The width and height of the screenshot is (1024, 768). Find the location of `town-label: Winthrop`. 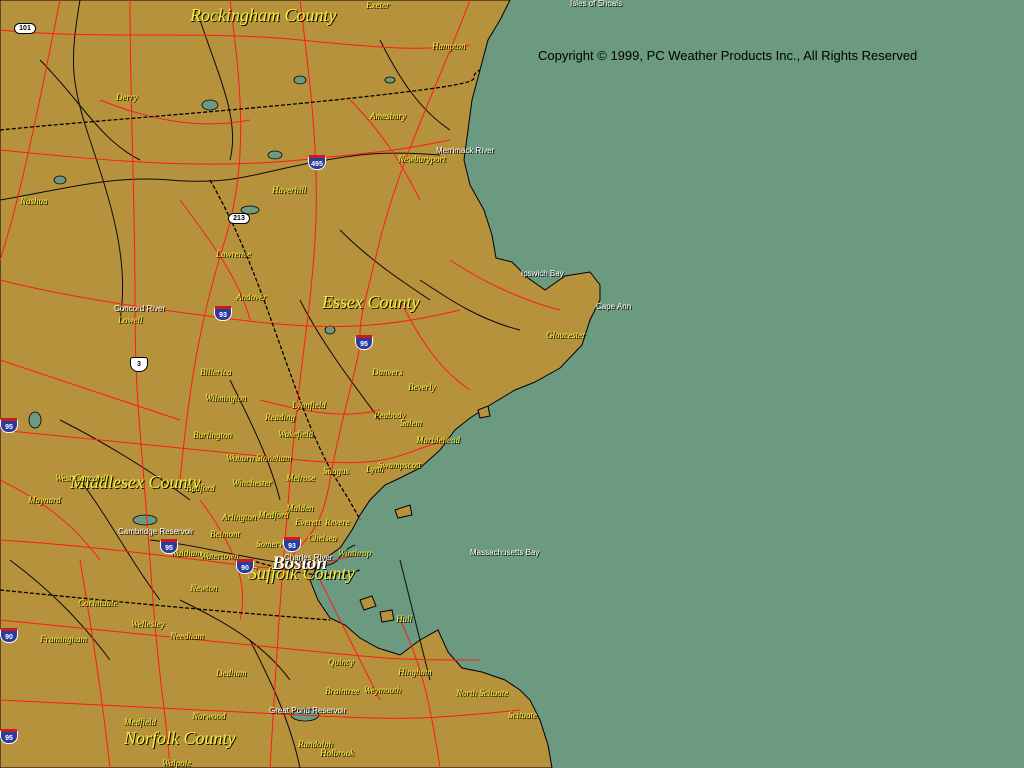

town-label: Winthrop is located at coordinates (355, 553).